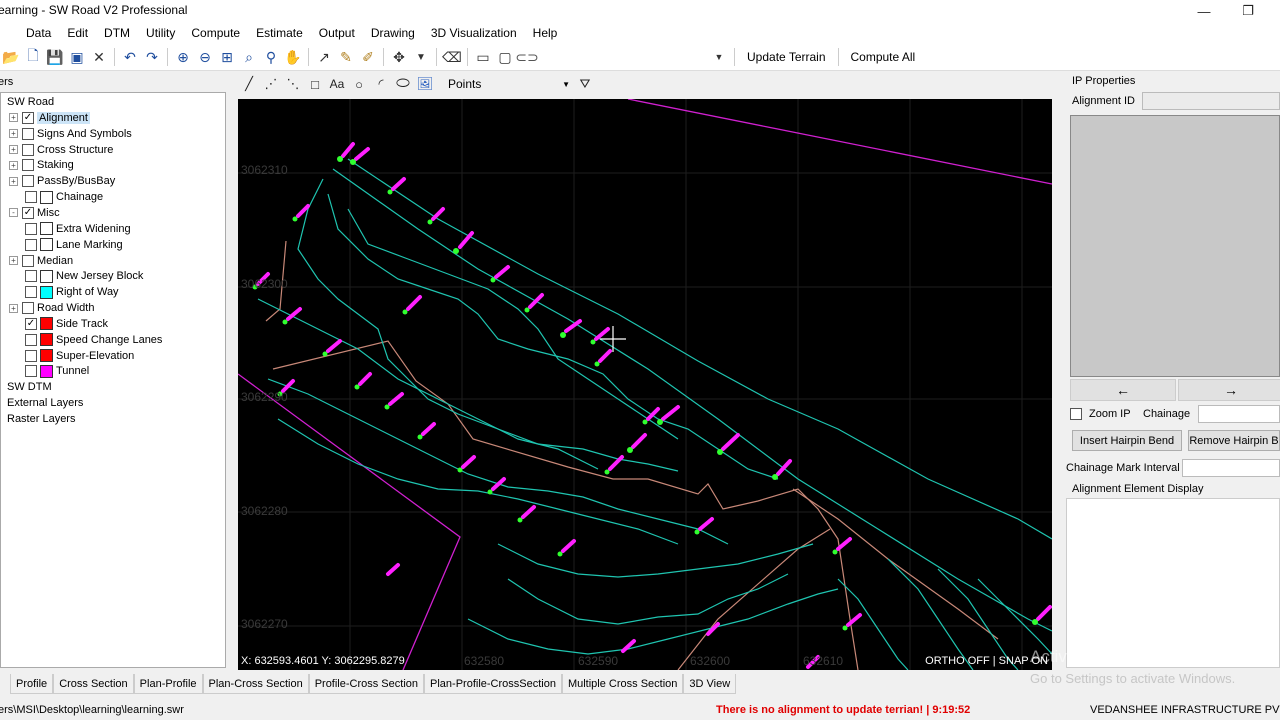 This screenshot has height=720, width=1280. What do you see at coordinates (622, 684) in the screenshot?
I see `tab-multiple-cross-section: Multiple Cross Section` at bounding box center [622, 684].